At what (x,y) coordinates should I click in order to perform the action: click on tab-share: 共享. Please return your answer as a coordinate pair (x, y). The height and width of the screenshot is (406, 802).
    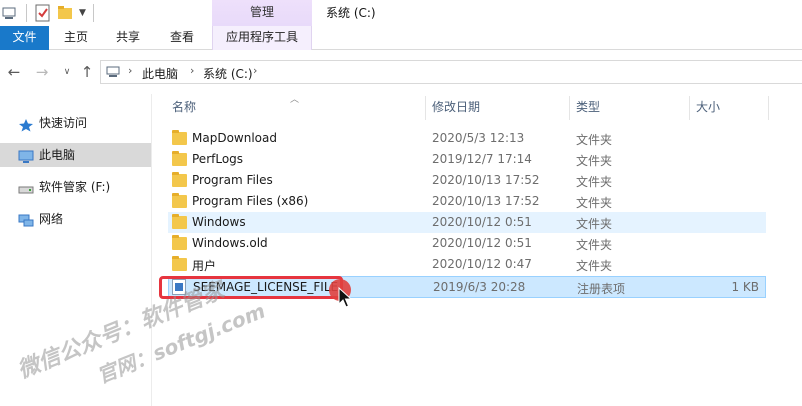
    Looking at the image, I should click on (128, 38).